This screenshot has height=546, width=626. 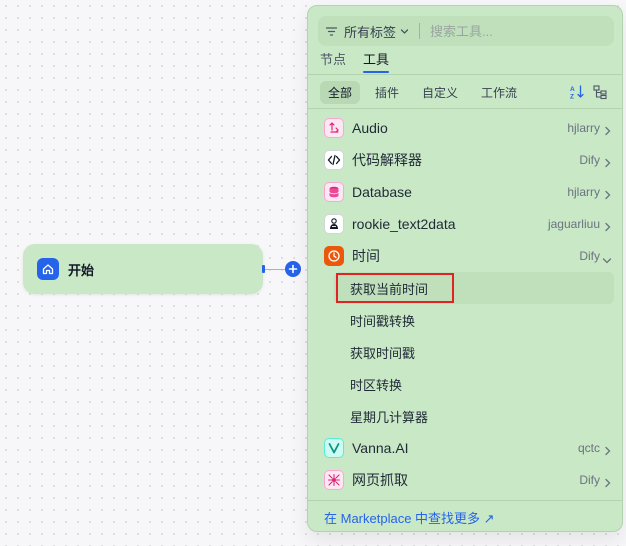 What do you see at coordinates (376, 62) in the screenshot?
I see `tab-tools: 工具` at bounding box center [376, 62].